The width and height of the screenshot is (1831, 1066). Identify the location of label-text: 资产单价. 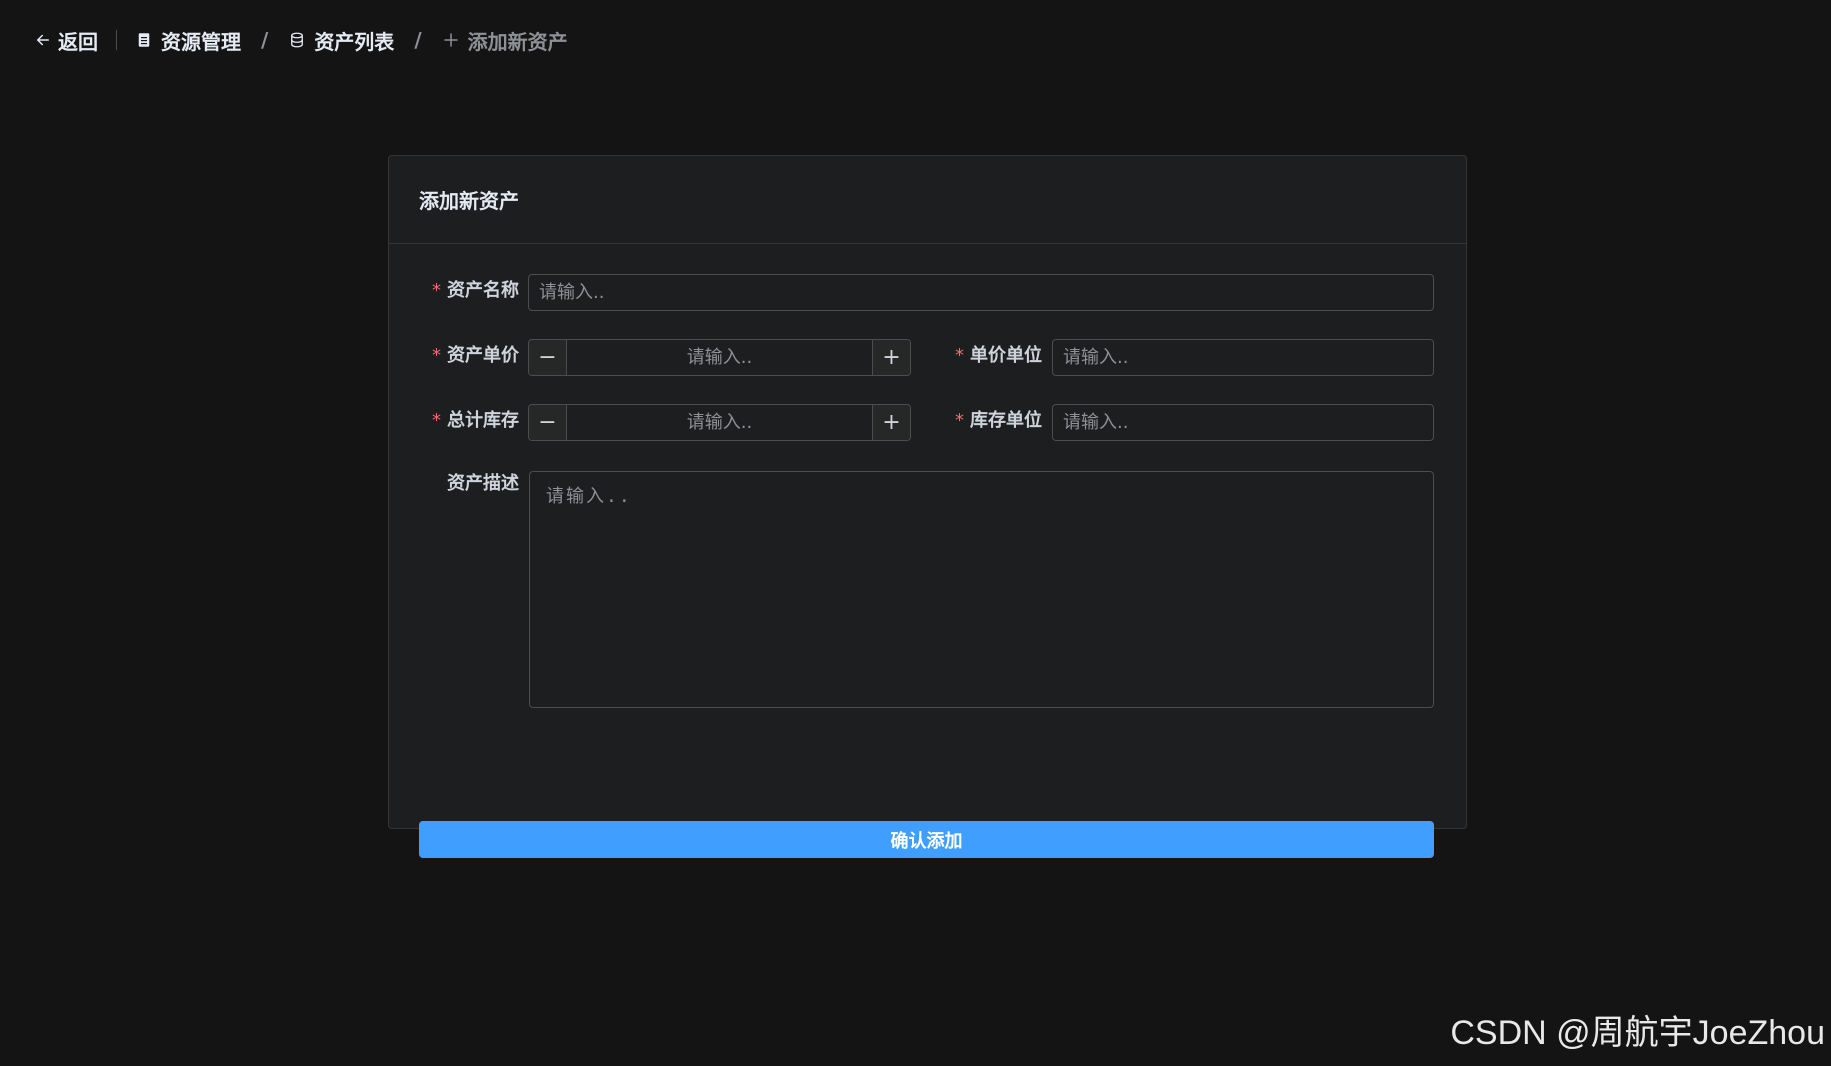
(483, 355).